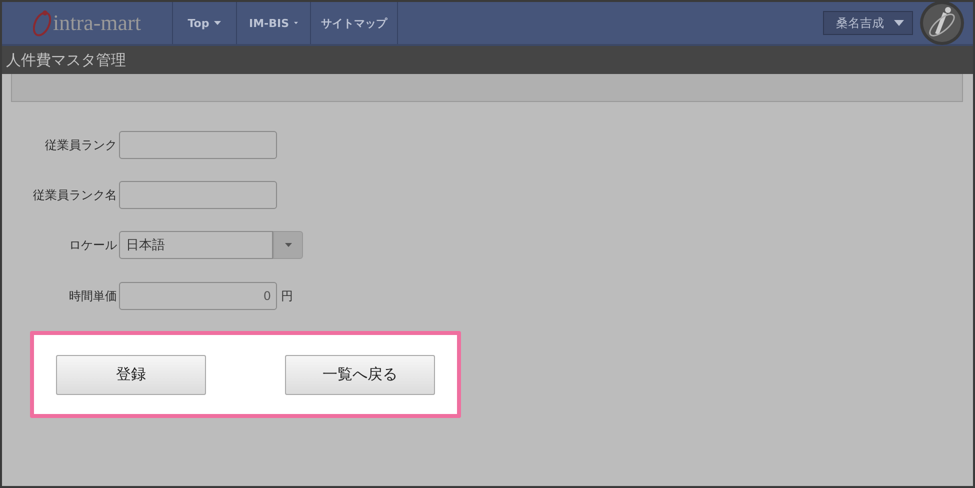 The width and height of the screenshot is (975, 488). Describe the element at coordinates (354, 23) in the screenshot. I see `menu-item: サイトマップ` at that location.